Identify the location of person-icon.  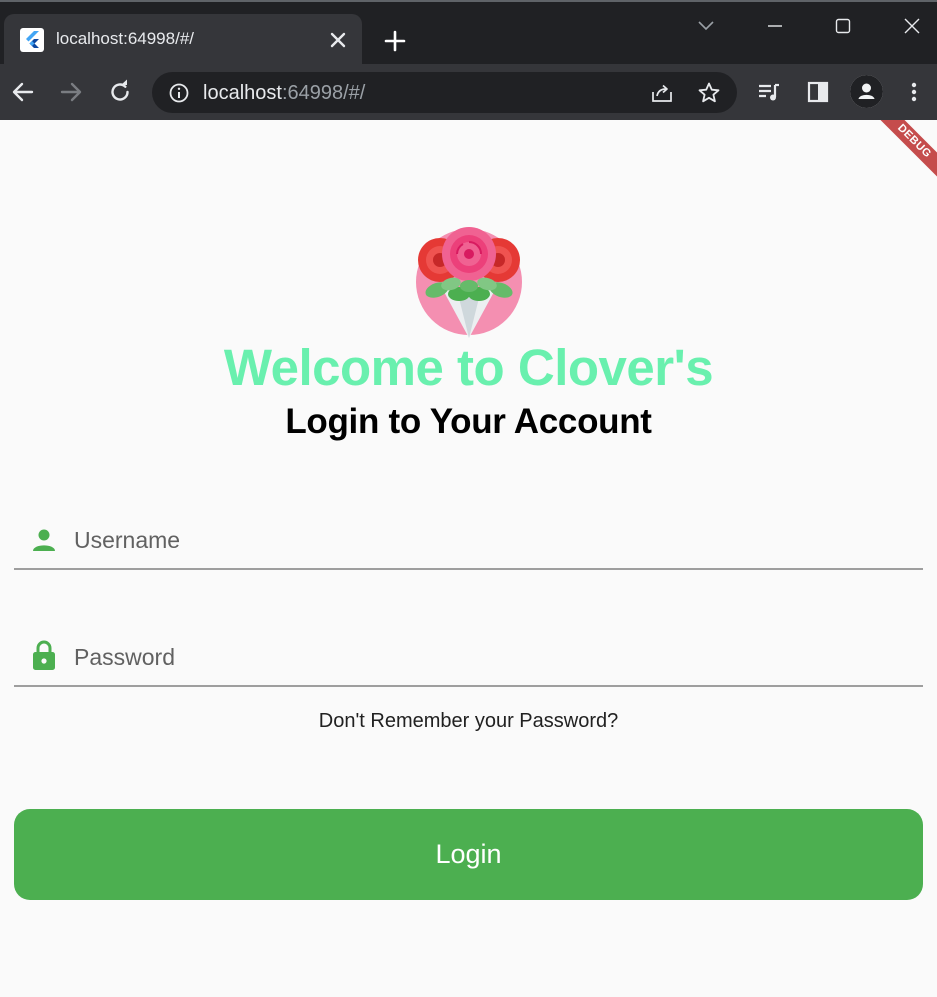
(44, 540).